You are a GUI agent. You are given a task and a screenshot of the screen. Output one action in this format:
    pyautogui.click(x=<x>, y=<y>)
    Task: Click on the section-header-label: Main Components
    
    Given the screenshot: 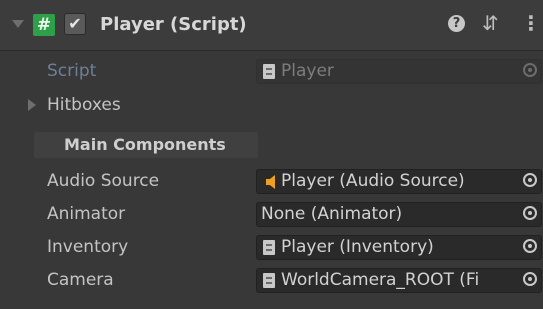 What is the action you would take?
    pyautogui.click(x=145, y=144)
    